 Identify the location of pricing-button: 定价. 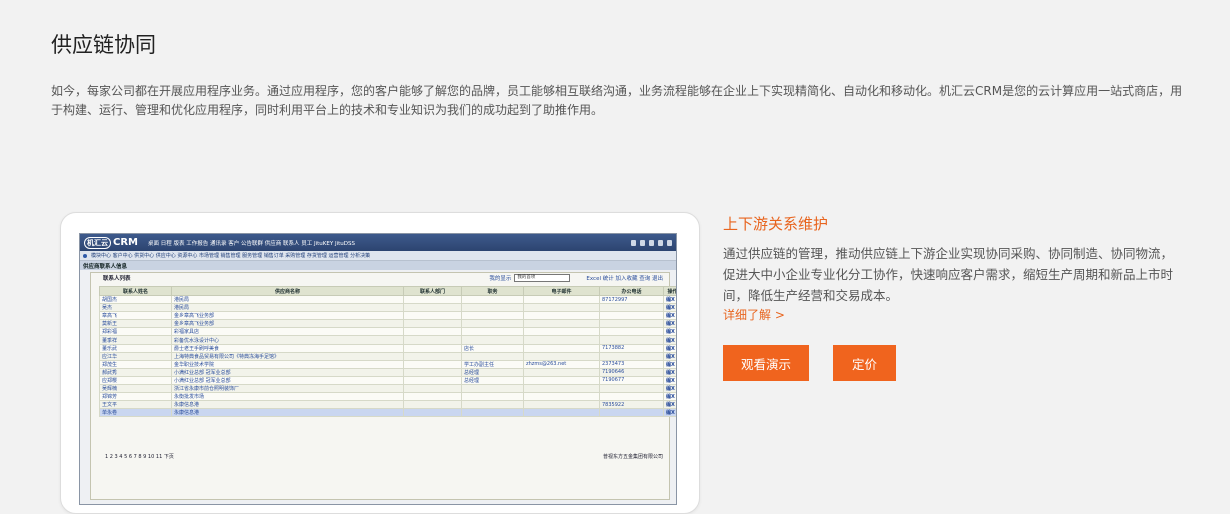
(864, 363).